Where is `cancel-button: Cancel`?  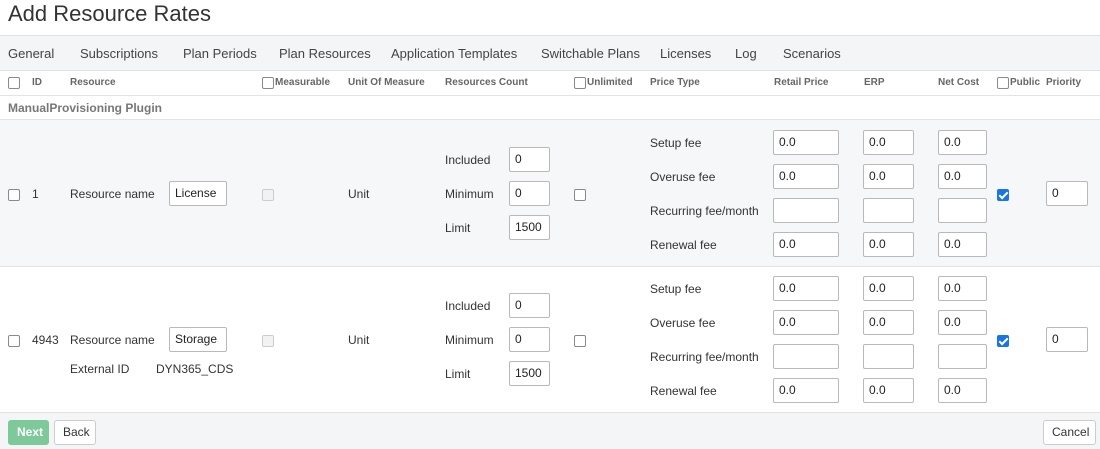 cancel-button: Cancel is located at coordinates (1069, 432).